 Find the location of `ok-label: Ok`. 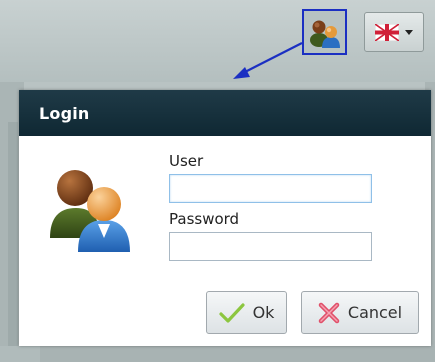

ok-label: Ok is located at coordinates (263, 312).